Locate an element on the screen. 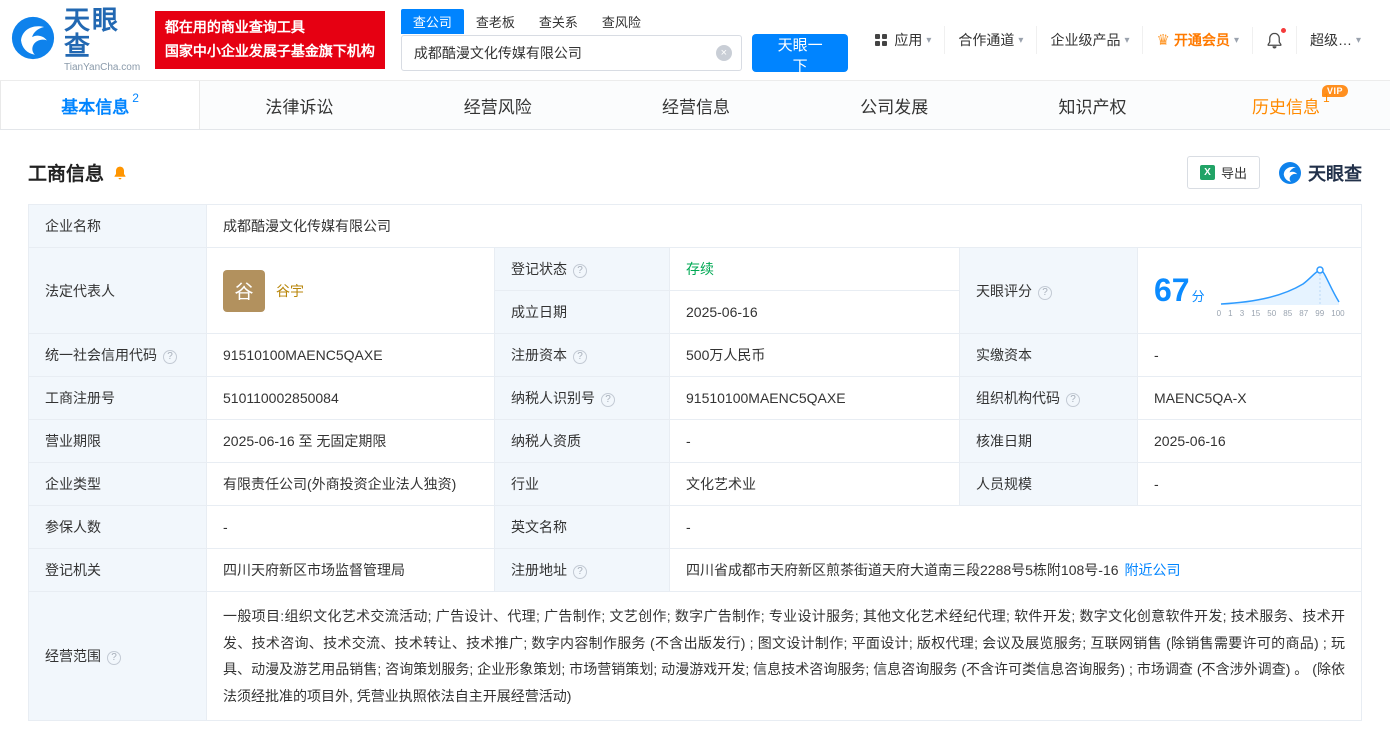 This screenshot has width=1390, height=745. tab-legal-proceedings: 法律诉讼 is located at coordinates (299, 105).